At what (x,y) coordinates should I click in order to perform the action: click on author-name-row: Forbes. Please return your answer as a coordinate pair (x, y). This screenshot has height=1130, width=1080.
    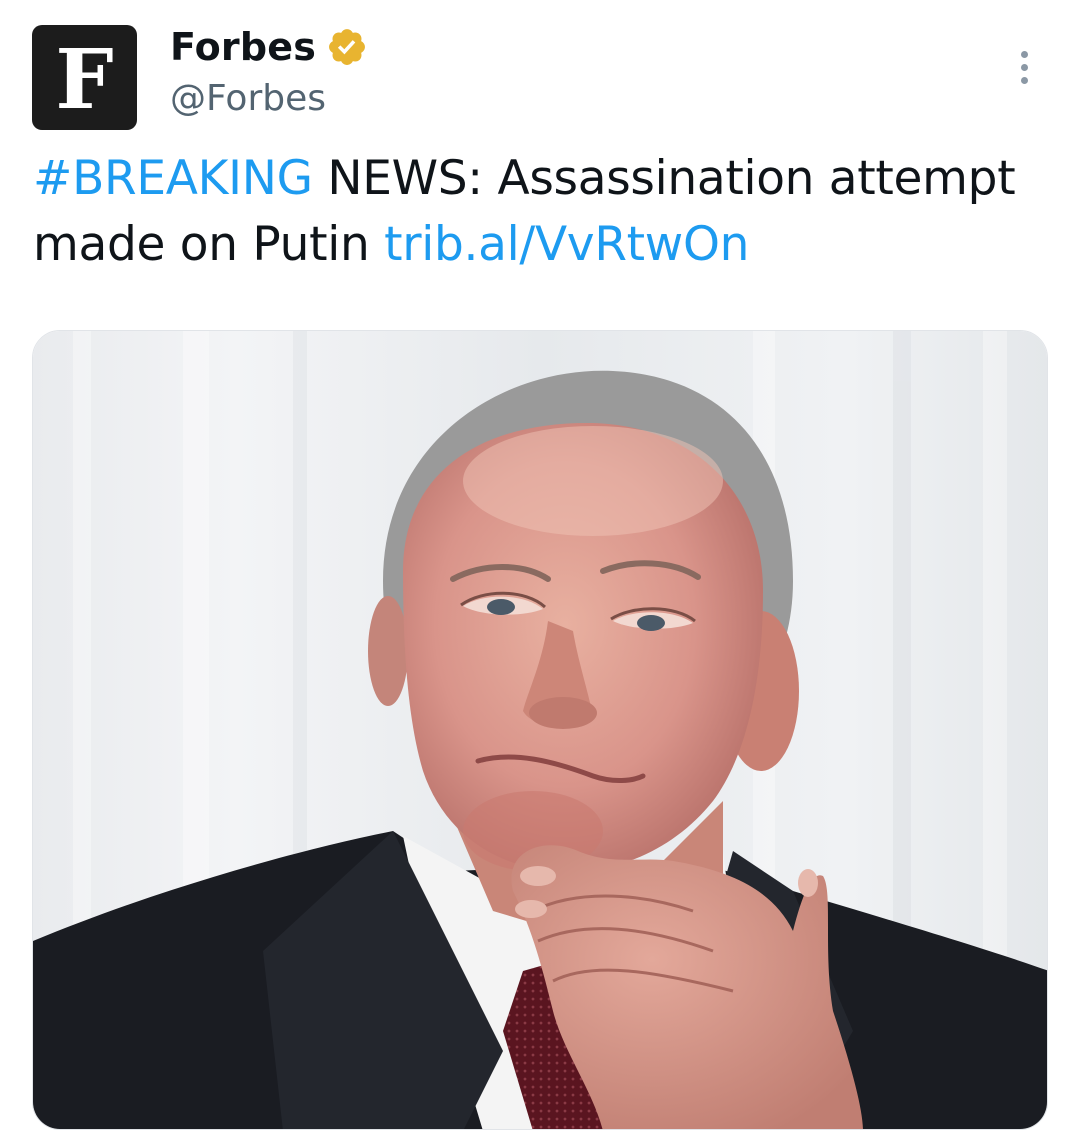
    Looking at the image, I should click on (269, 47).